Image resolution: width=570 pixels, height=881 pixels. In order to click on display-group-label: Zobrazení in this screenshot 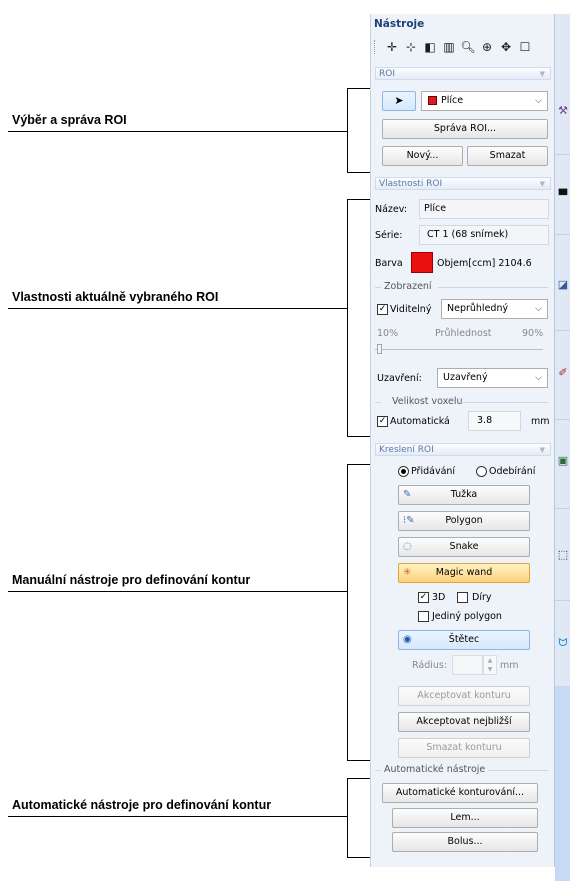, I will do `click(408, 286)`.